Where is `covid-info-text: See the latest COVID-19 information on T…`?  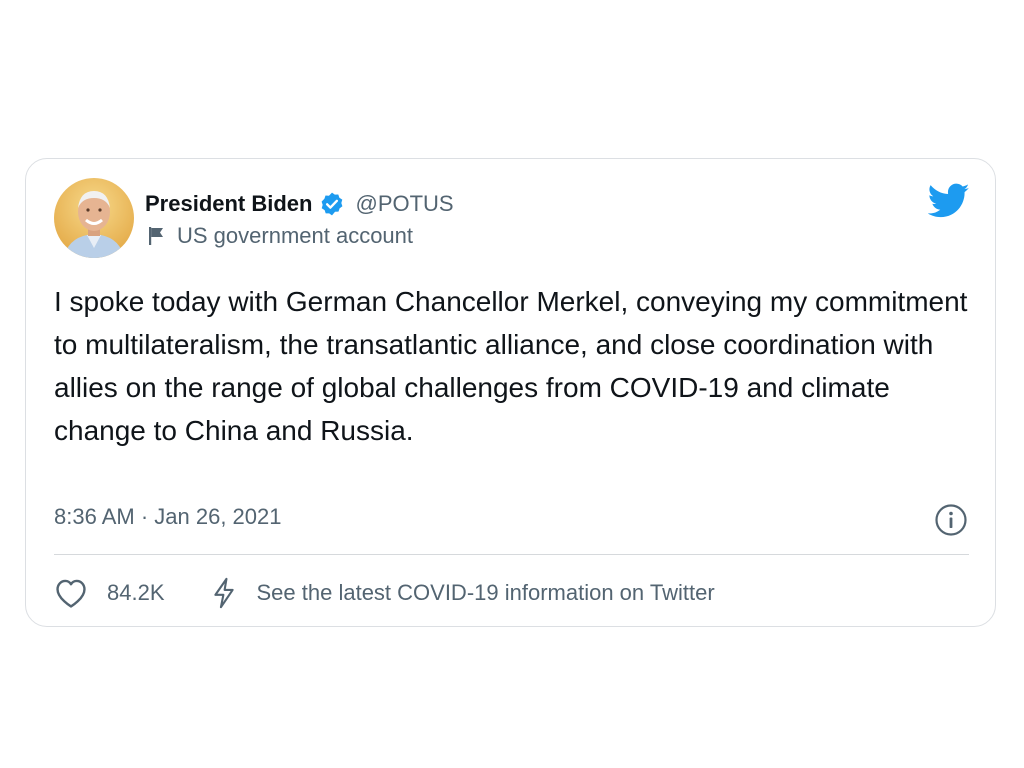 covid-info-text: See the latest COVID-19 information on T… is located at coordinates (485, 592).